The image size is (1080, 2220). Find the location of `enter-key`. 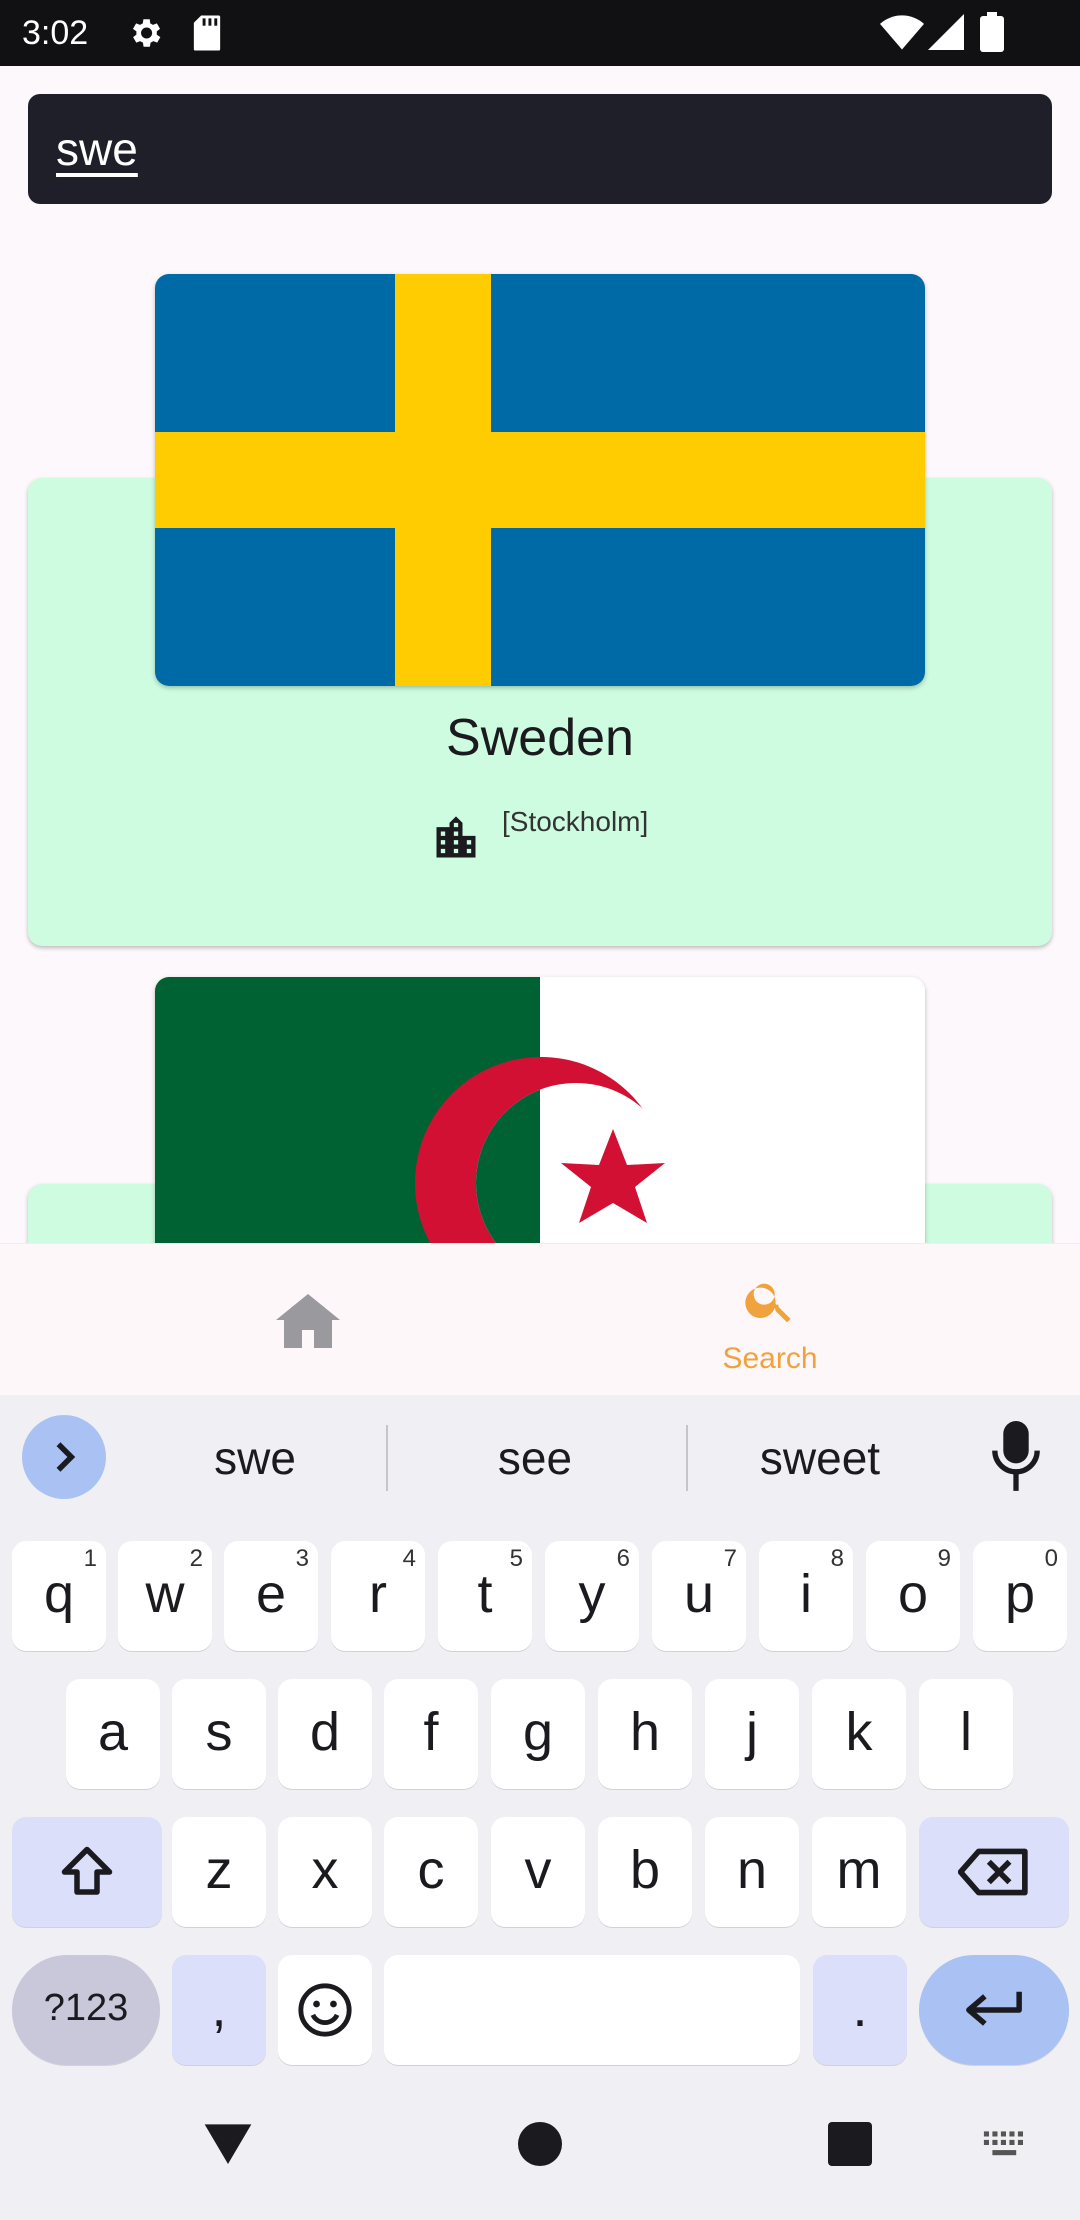

enter-key is located at coordinates (994, 2010).